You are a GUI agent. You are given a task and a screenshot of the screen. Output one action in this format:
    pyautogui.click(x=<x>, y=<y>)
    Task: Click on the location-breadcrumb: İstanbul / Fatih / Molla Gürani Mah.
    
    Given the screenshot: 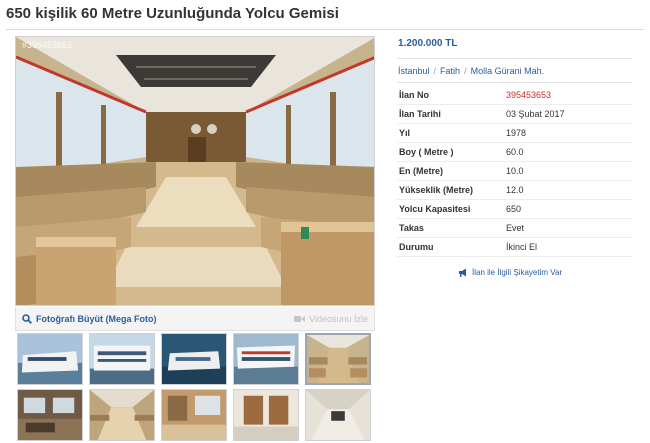 What is the action you would take?
    pyautogui.click(x=471, y=71)
    